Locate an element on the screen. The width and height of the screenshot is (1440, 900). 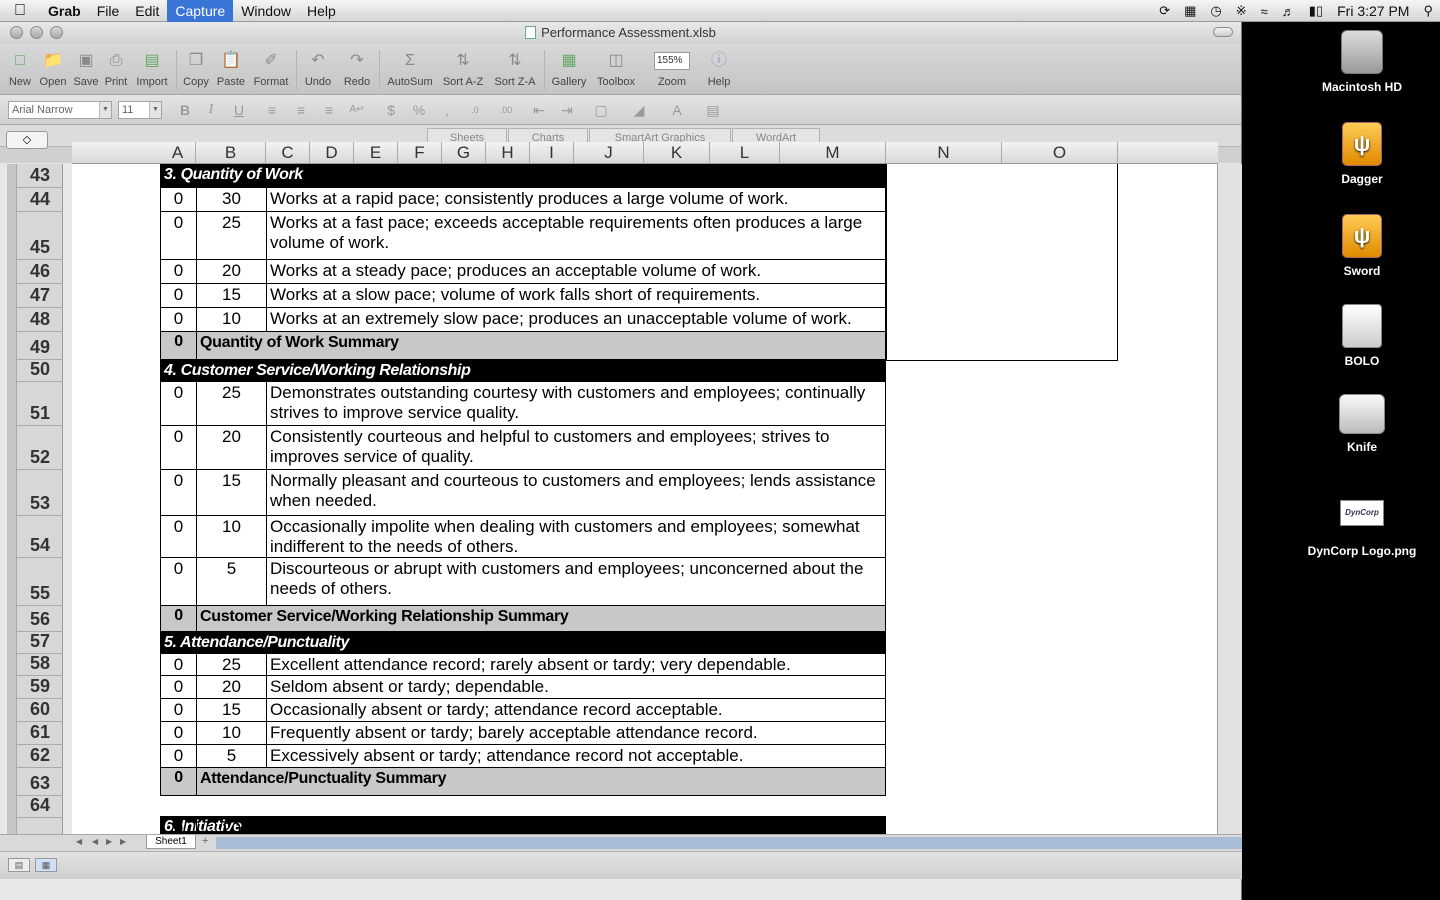
borders-icon: ▢ is located at coordinates (601, 110).